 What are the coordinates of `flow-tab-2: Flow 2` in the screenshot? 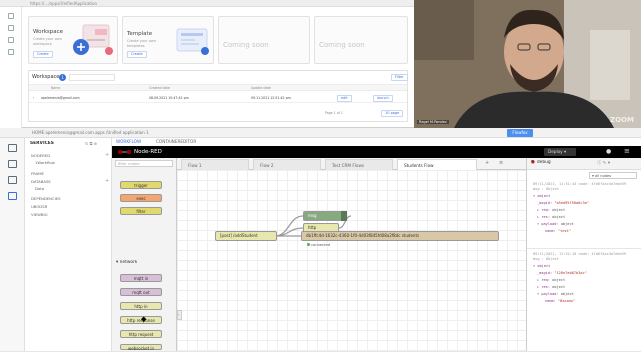 It's located at (287, 164).